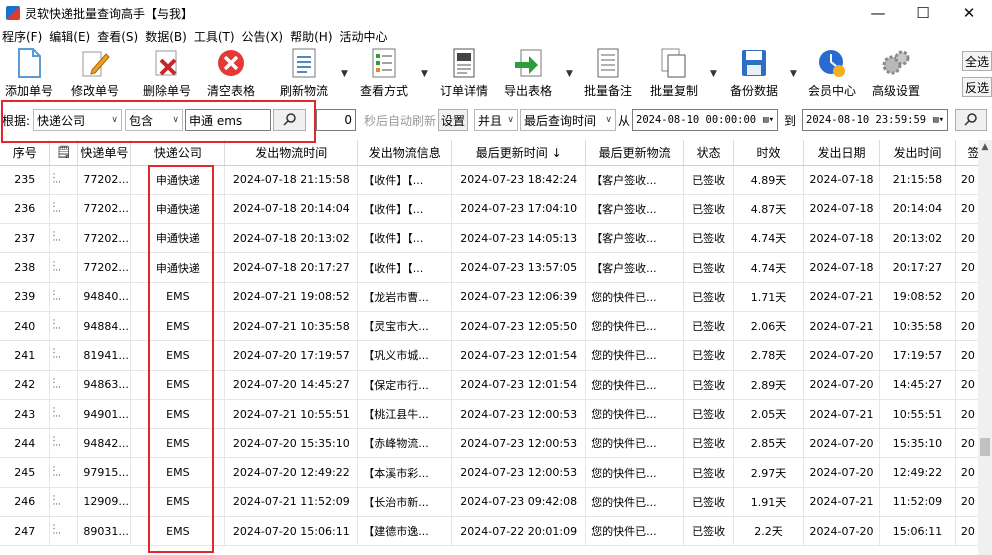  What do you see at coordinates (769, 153) in the screenshot?
I see `column-header-duration: 时效` at bounding box center [769, 153].